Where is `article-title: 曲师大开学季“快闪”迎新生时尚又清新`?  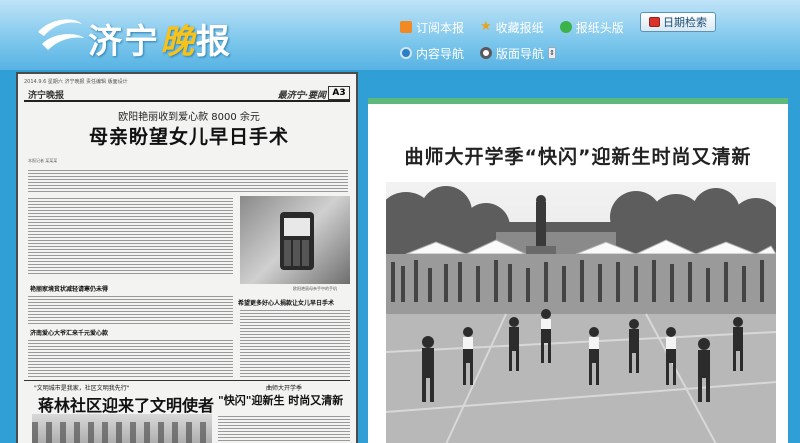 article-title: 曲师大开学季“快闪”迎新生时尚又清新 is located at coordinates (578, 155).